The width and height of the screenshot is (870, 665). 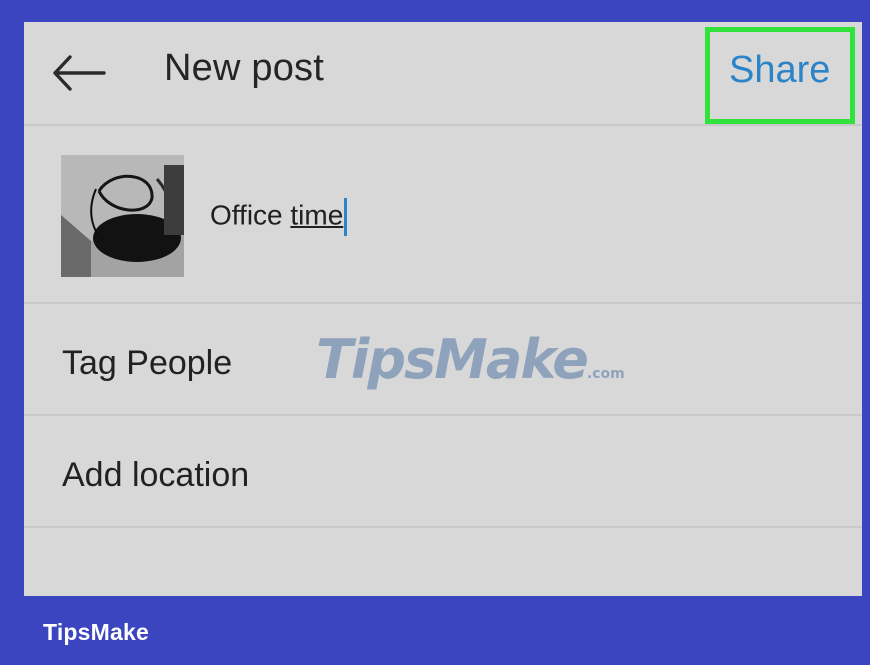 I want to click on watermark-text: TipsMake, so click(x=452, y=359).